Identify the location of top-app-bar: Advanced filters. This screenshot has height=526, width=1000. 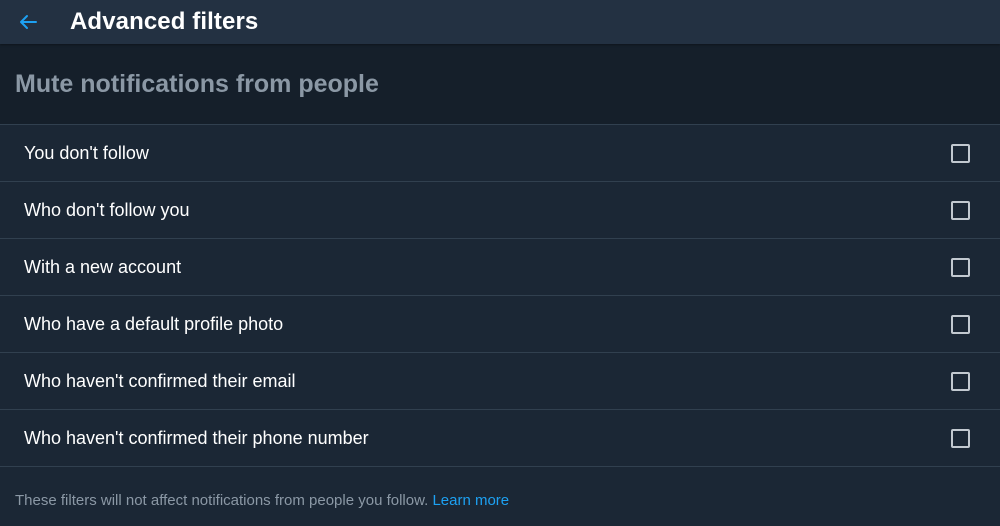
(500, 22).